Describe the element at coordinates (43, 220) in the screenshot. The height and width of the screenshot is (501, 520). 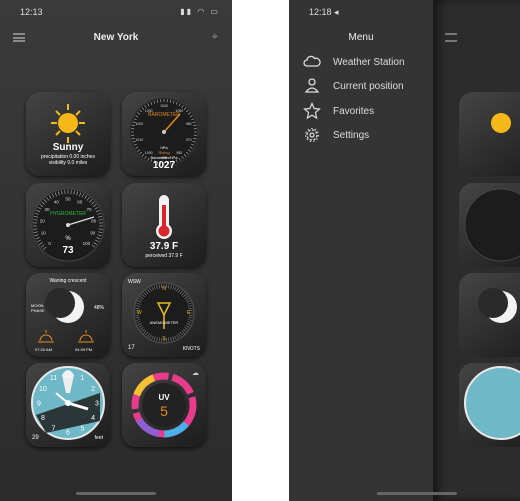
I see `hygrometer-tick-label: 20` at that location.